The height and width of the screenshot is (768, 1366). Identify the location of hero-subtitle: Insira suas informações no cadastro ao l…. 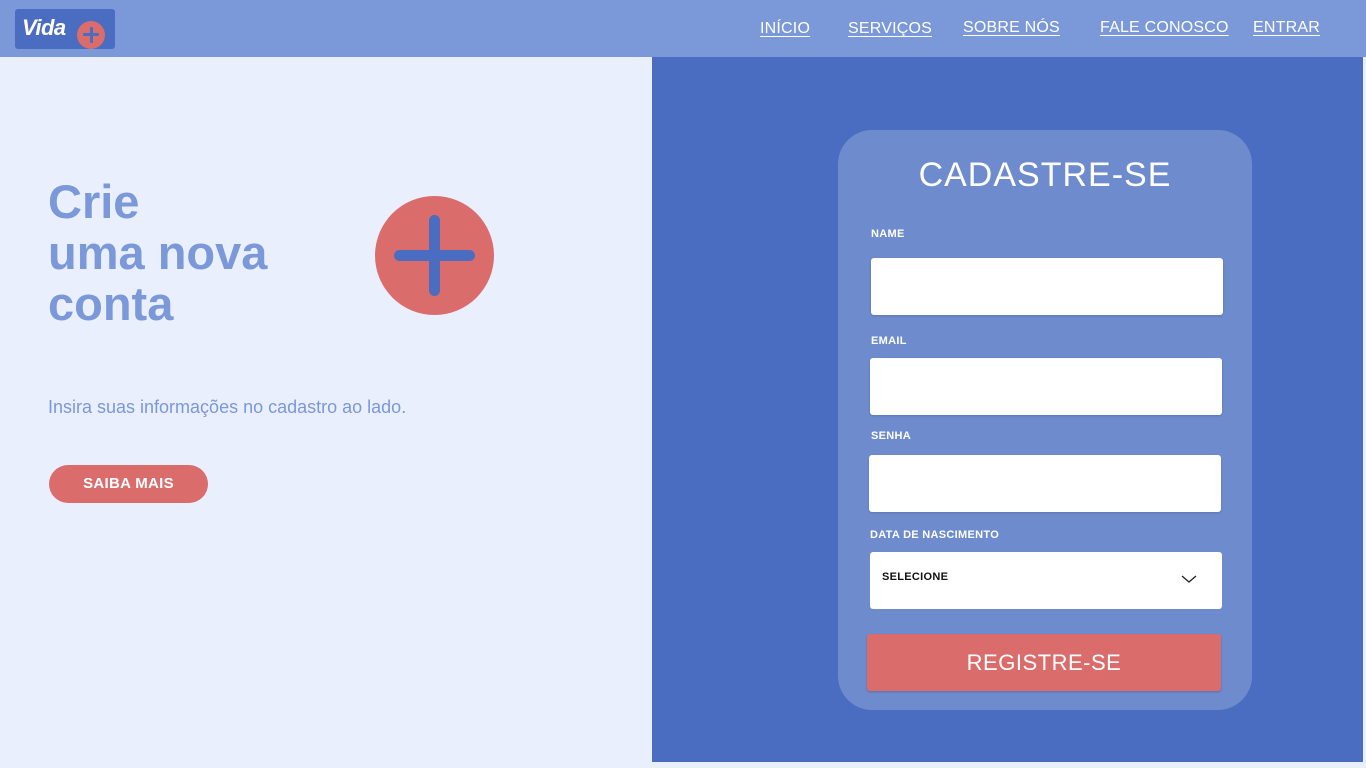
(227, 407).